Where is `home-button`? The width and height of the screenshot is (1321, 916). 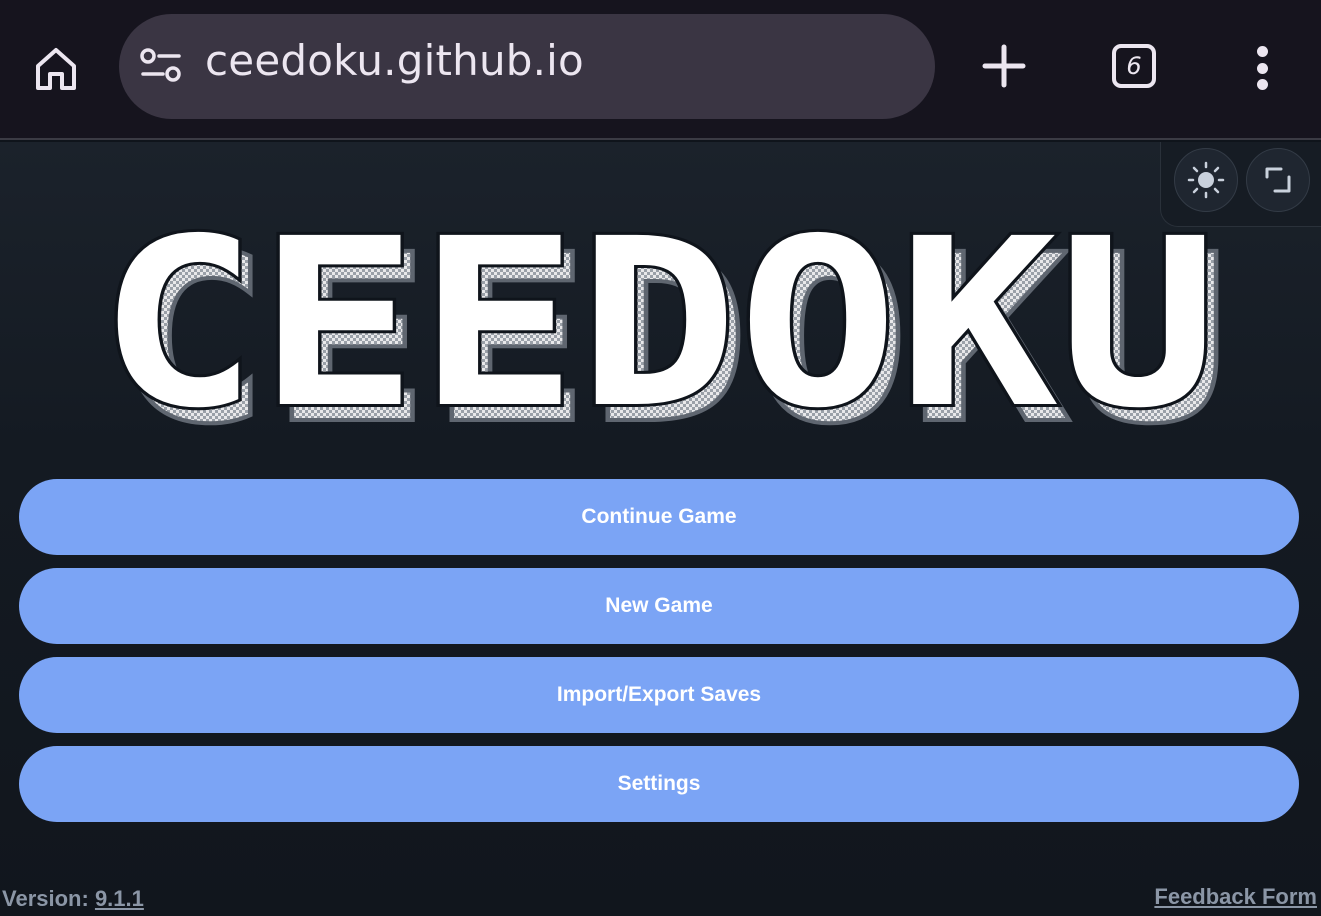
home-button is located at coordinates (56, 68).